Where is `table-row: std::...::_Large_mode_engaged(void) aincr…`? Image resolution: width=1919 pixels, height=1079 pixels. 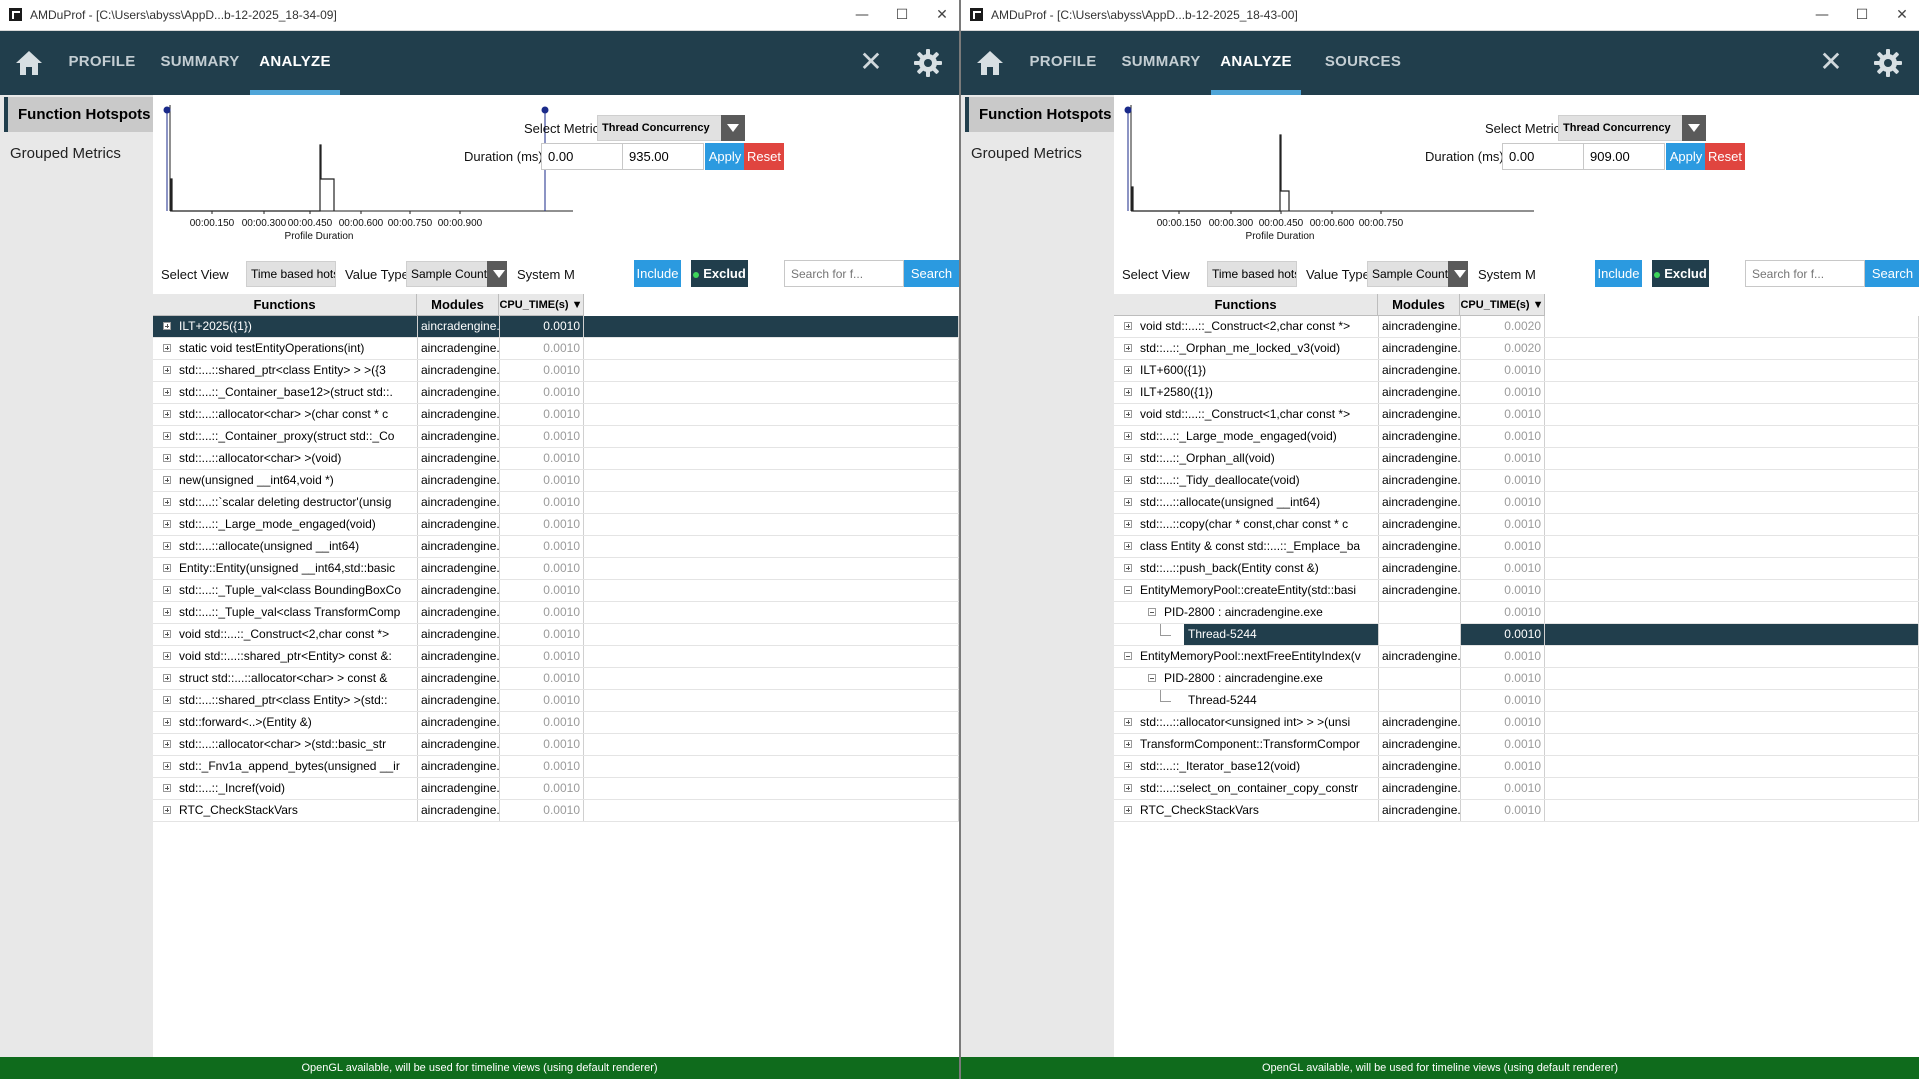 table-row: std::...::_Large_mode_engaged(void) aincr… is located at coordinates (1516, 437).